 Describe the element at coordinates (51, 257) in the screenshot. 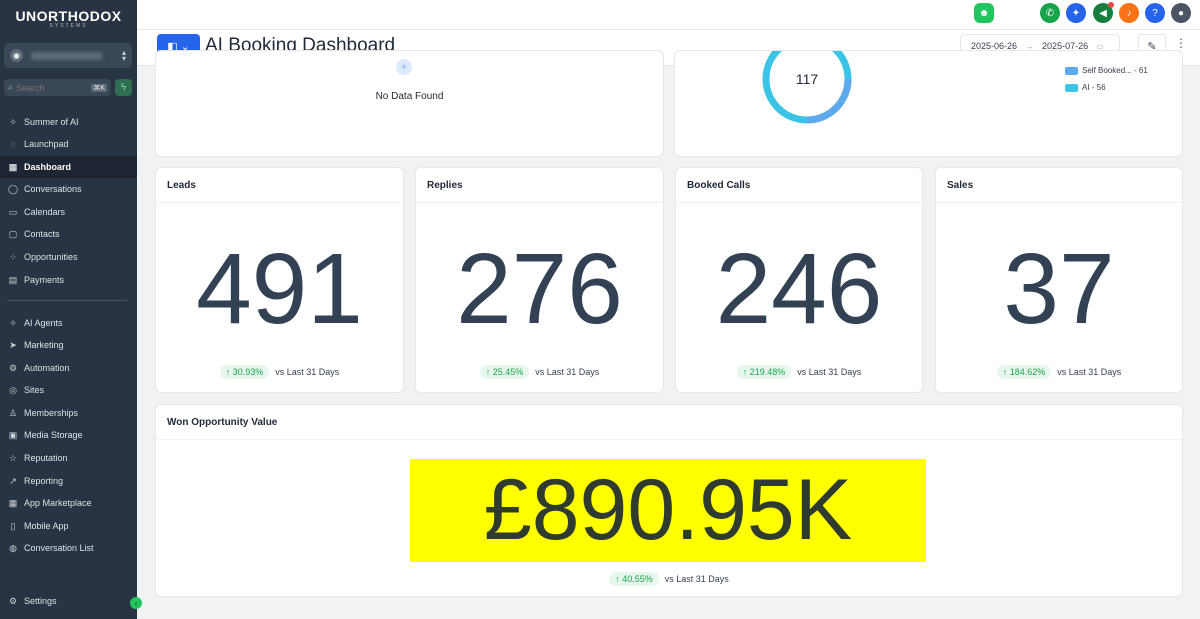

I see `sidebar-item-label: Opportunities` at that location.